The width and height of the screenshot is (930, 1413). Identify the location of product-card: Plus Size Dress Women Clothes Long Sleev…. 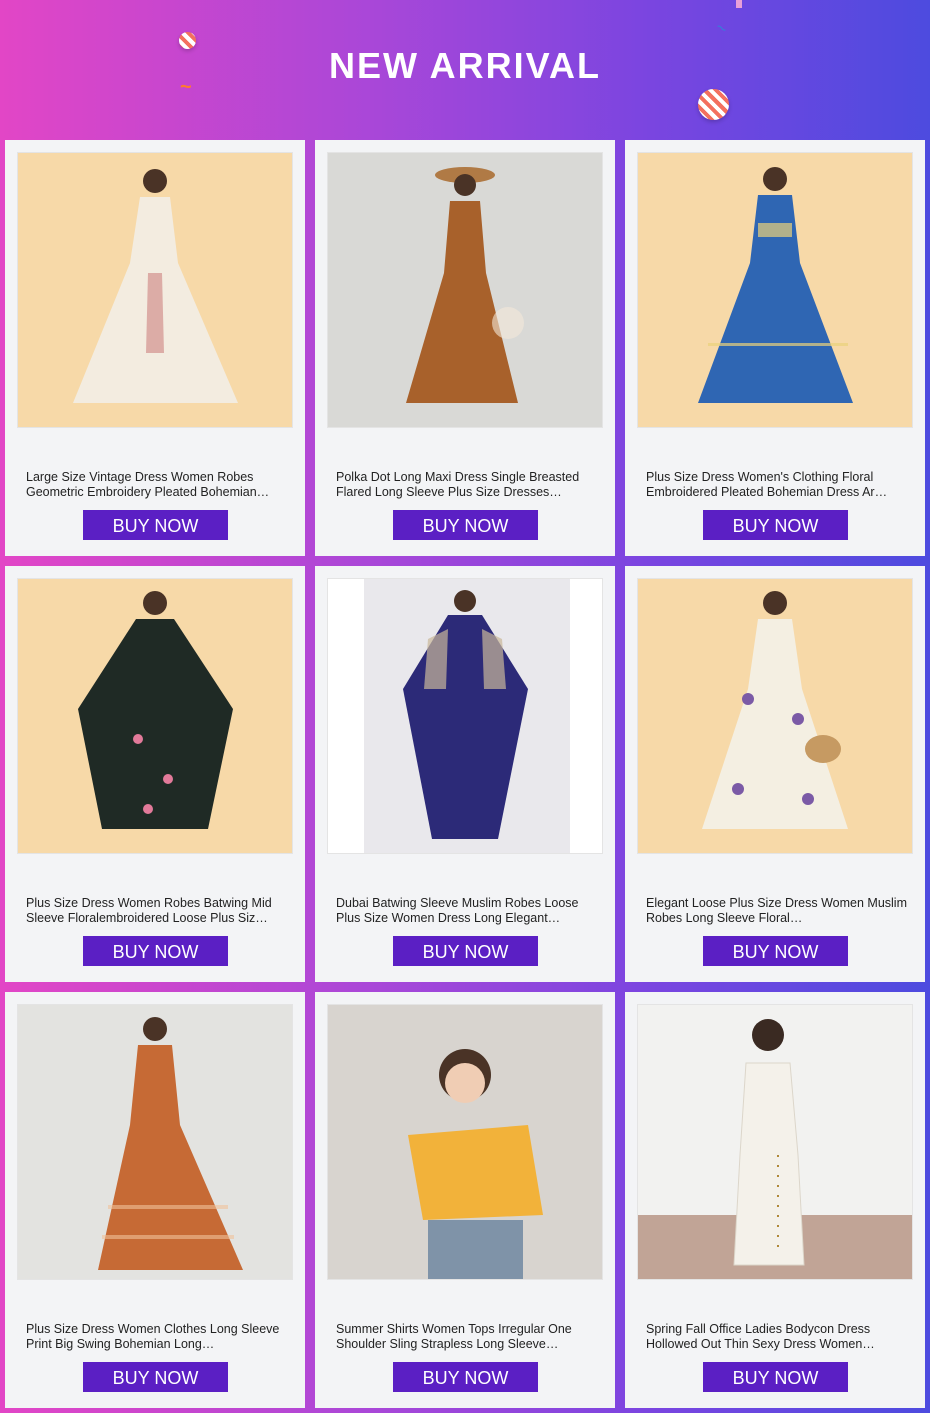
(155, 1200).